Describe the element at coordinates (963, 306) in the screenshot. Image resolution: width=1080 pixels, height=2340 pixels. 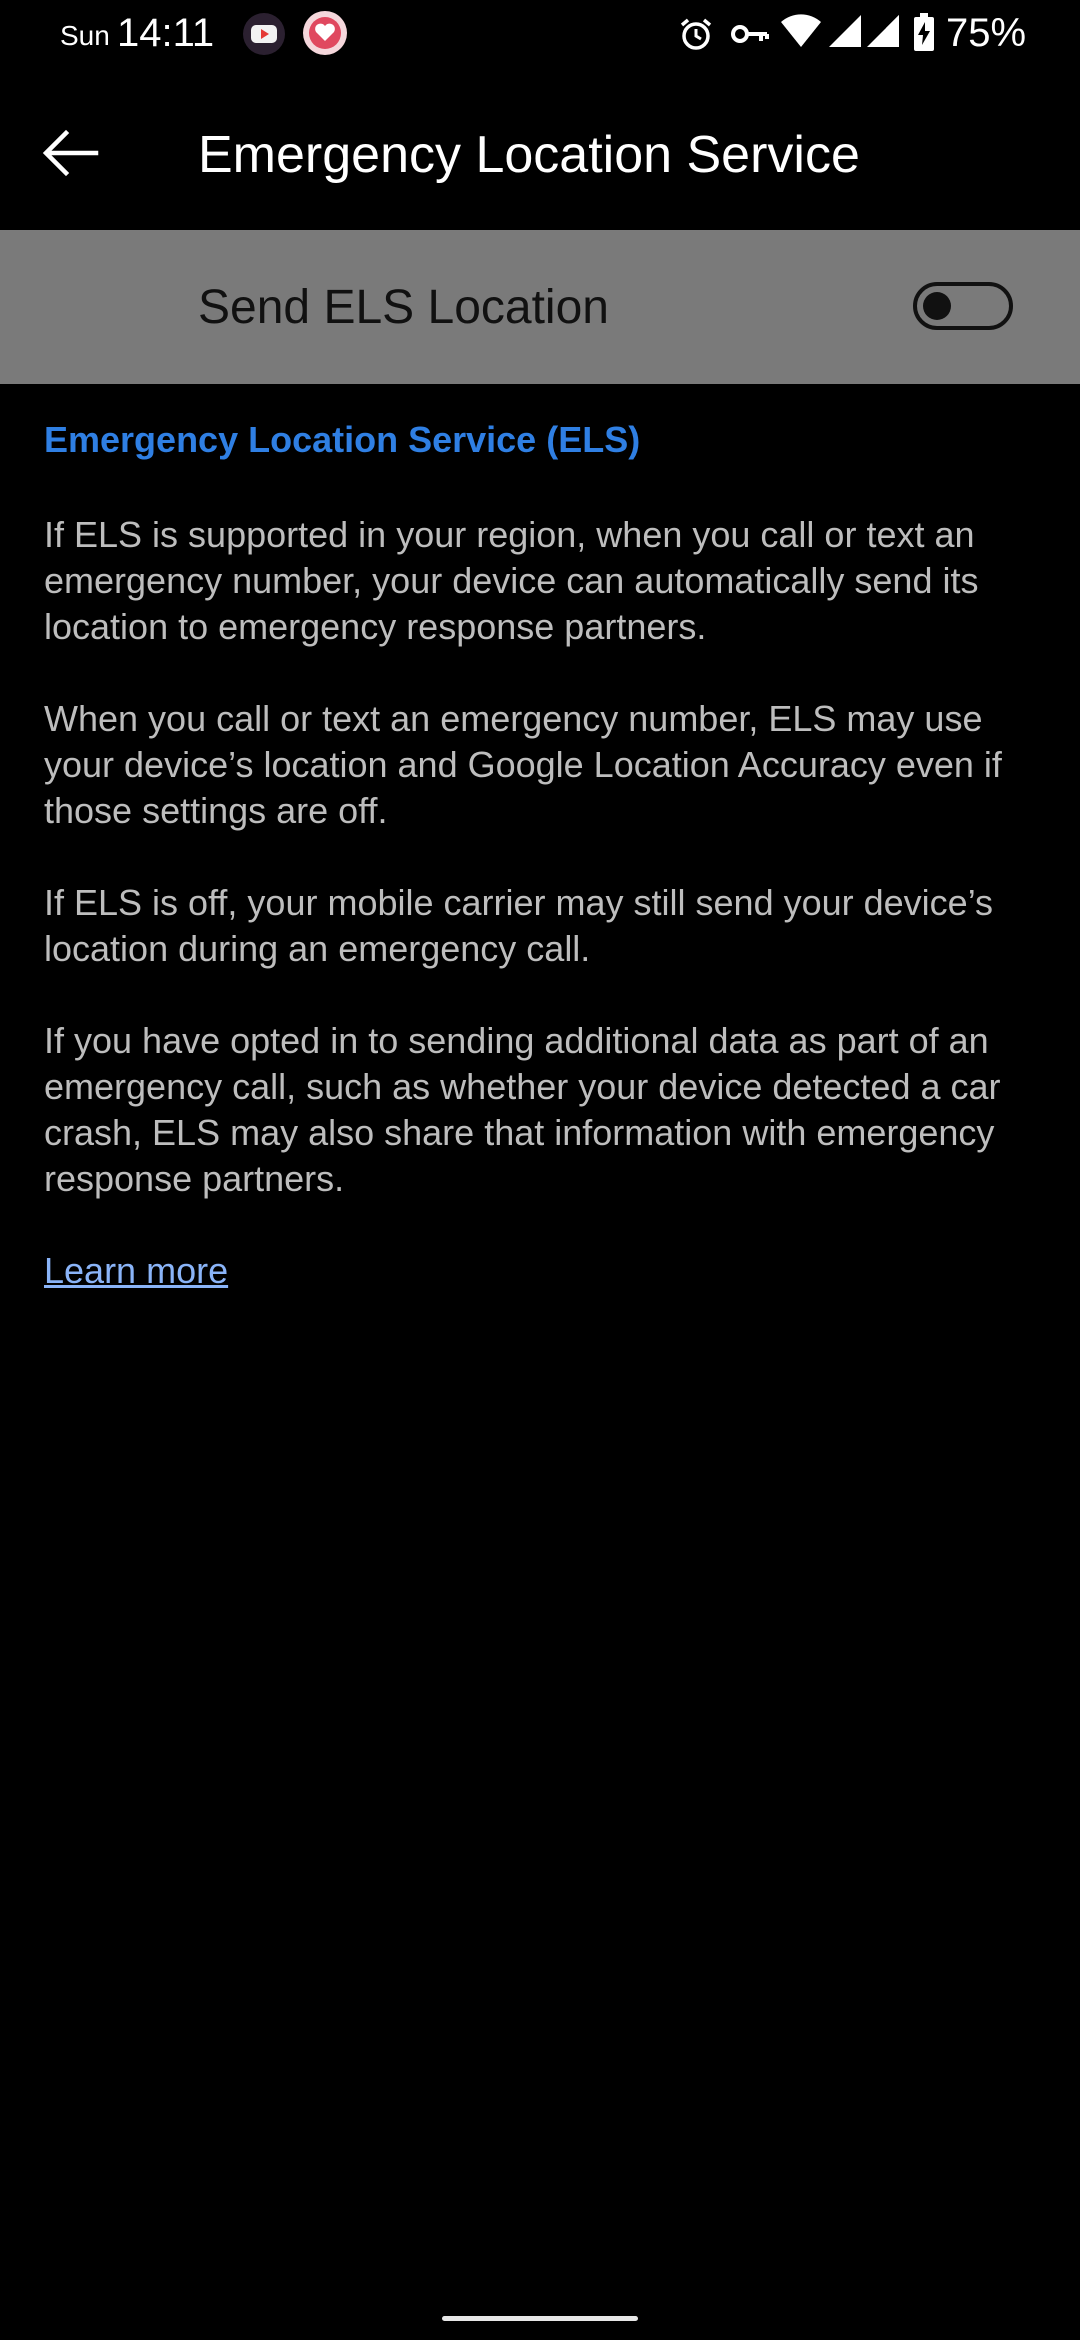
I see `send-els-location-switch` at that location.